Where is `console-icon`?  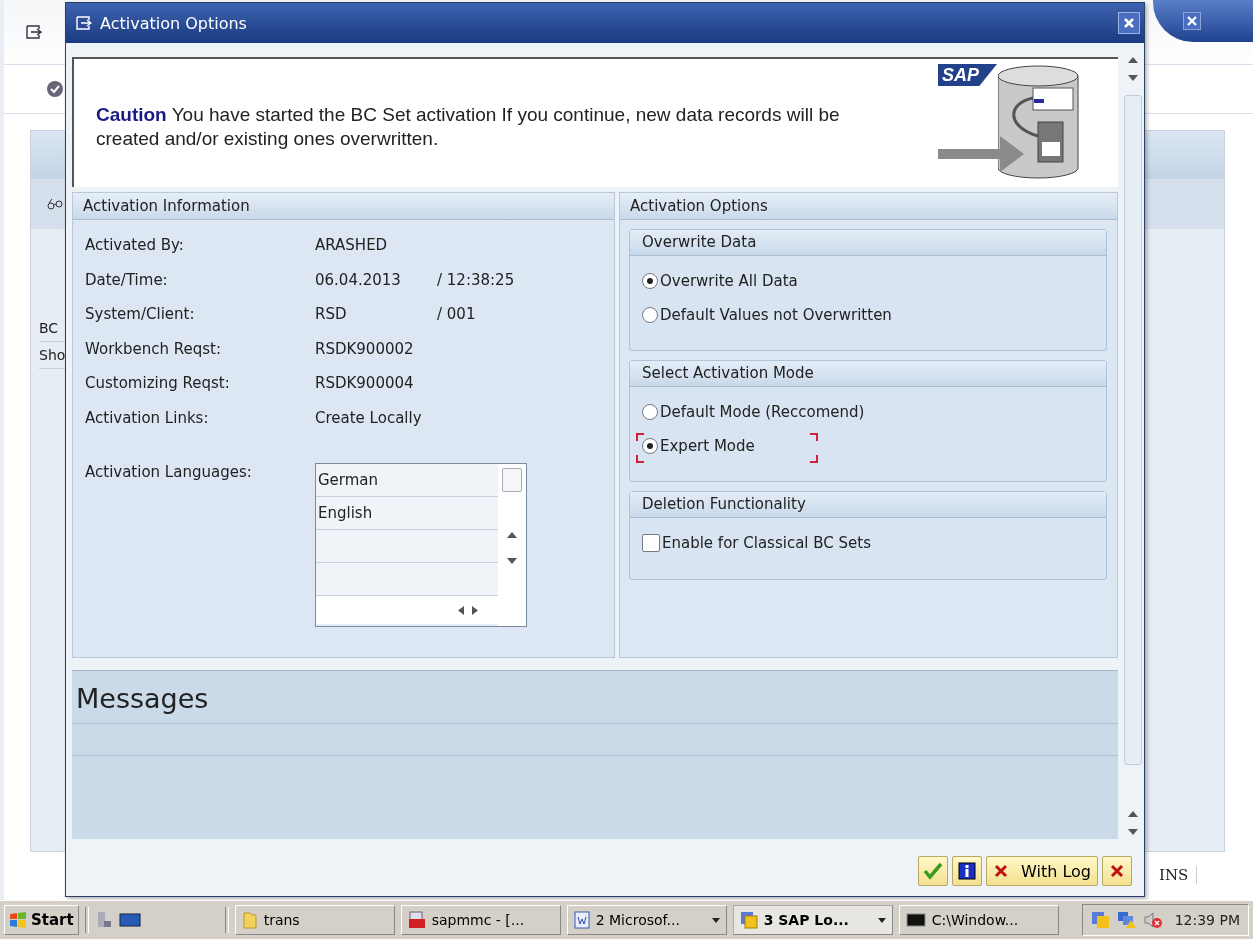
console-icon is located at coordinates (915, 920).